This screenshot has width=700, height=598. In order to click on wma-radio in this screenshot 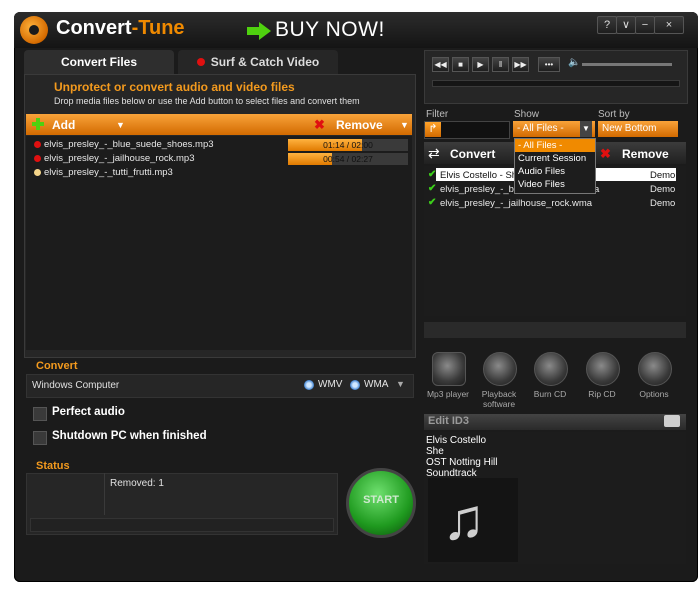, I will do `click(355, 385)`.